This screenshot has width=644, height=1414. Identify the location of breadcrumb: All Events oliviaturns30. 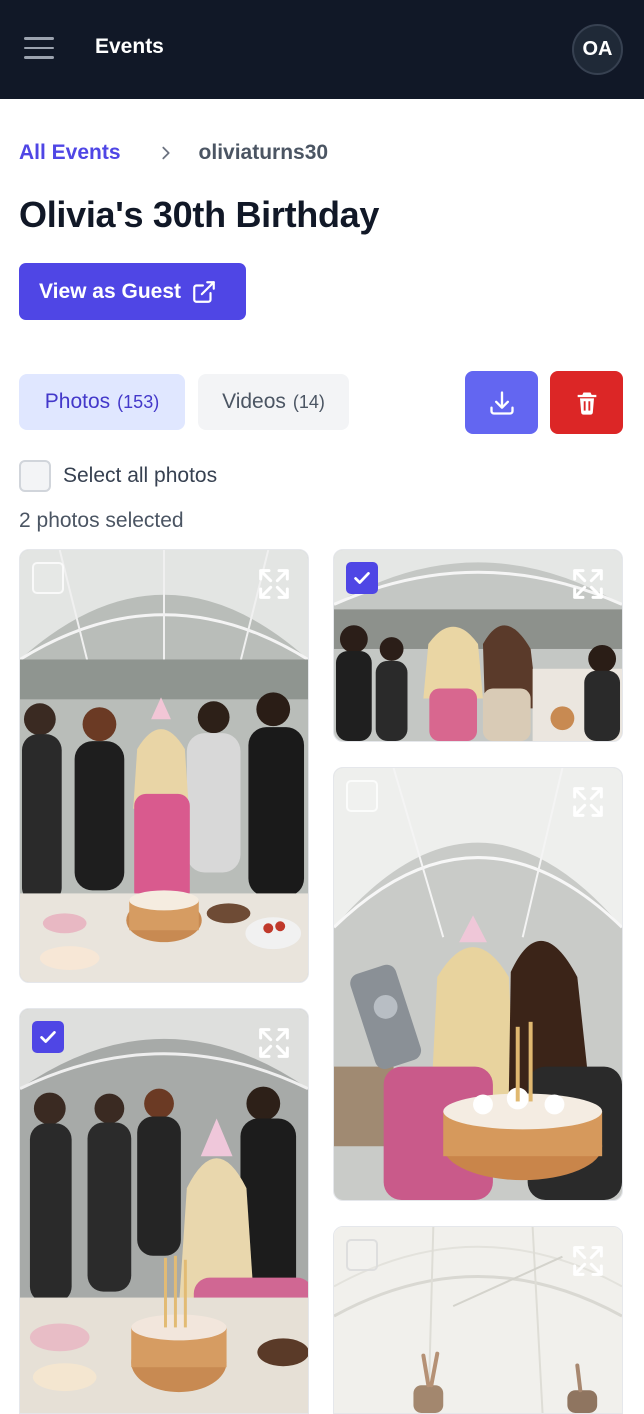
(173, 153).